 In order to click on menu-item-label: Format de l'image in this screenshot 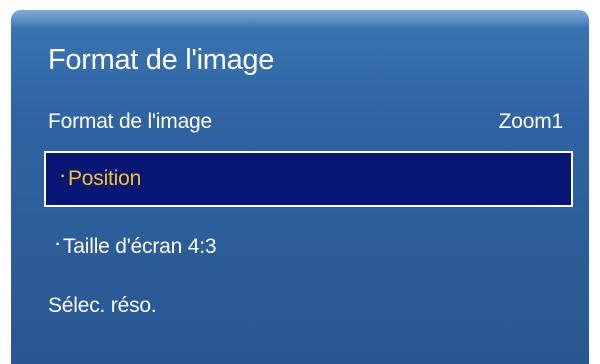, I will do `click(130, 121)`.